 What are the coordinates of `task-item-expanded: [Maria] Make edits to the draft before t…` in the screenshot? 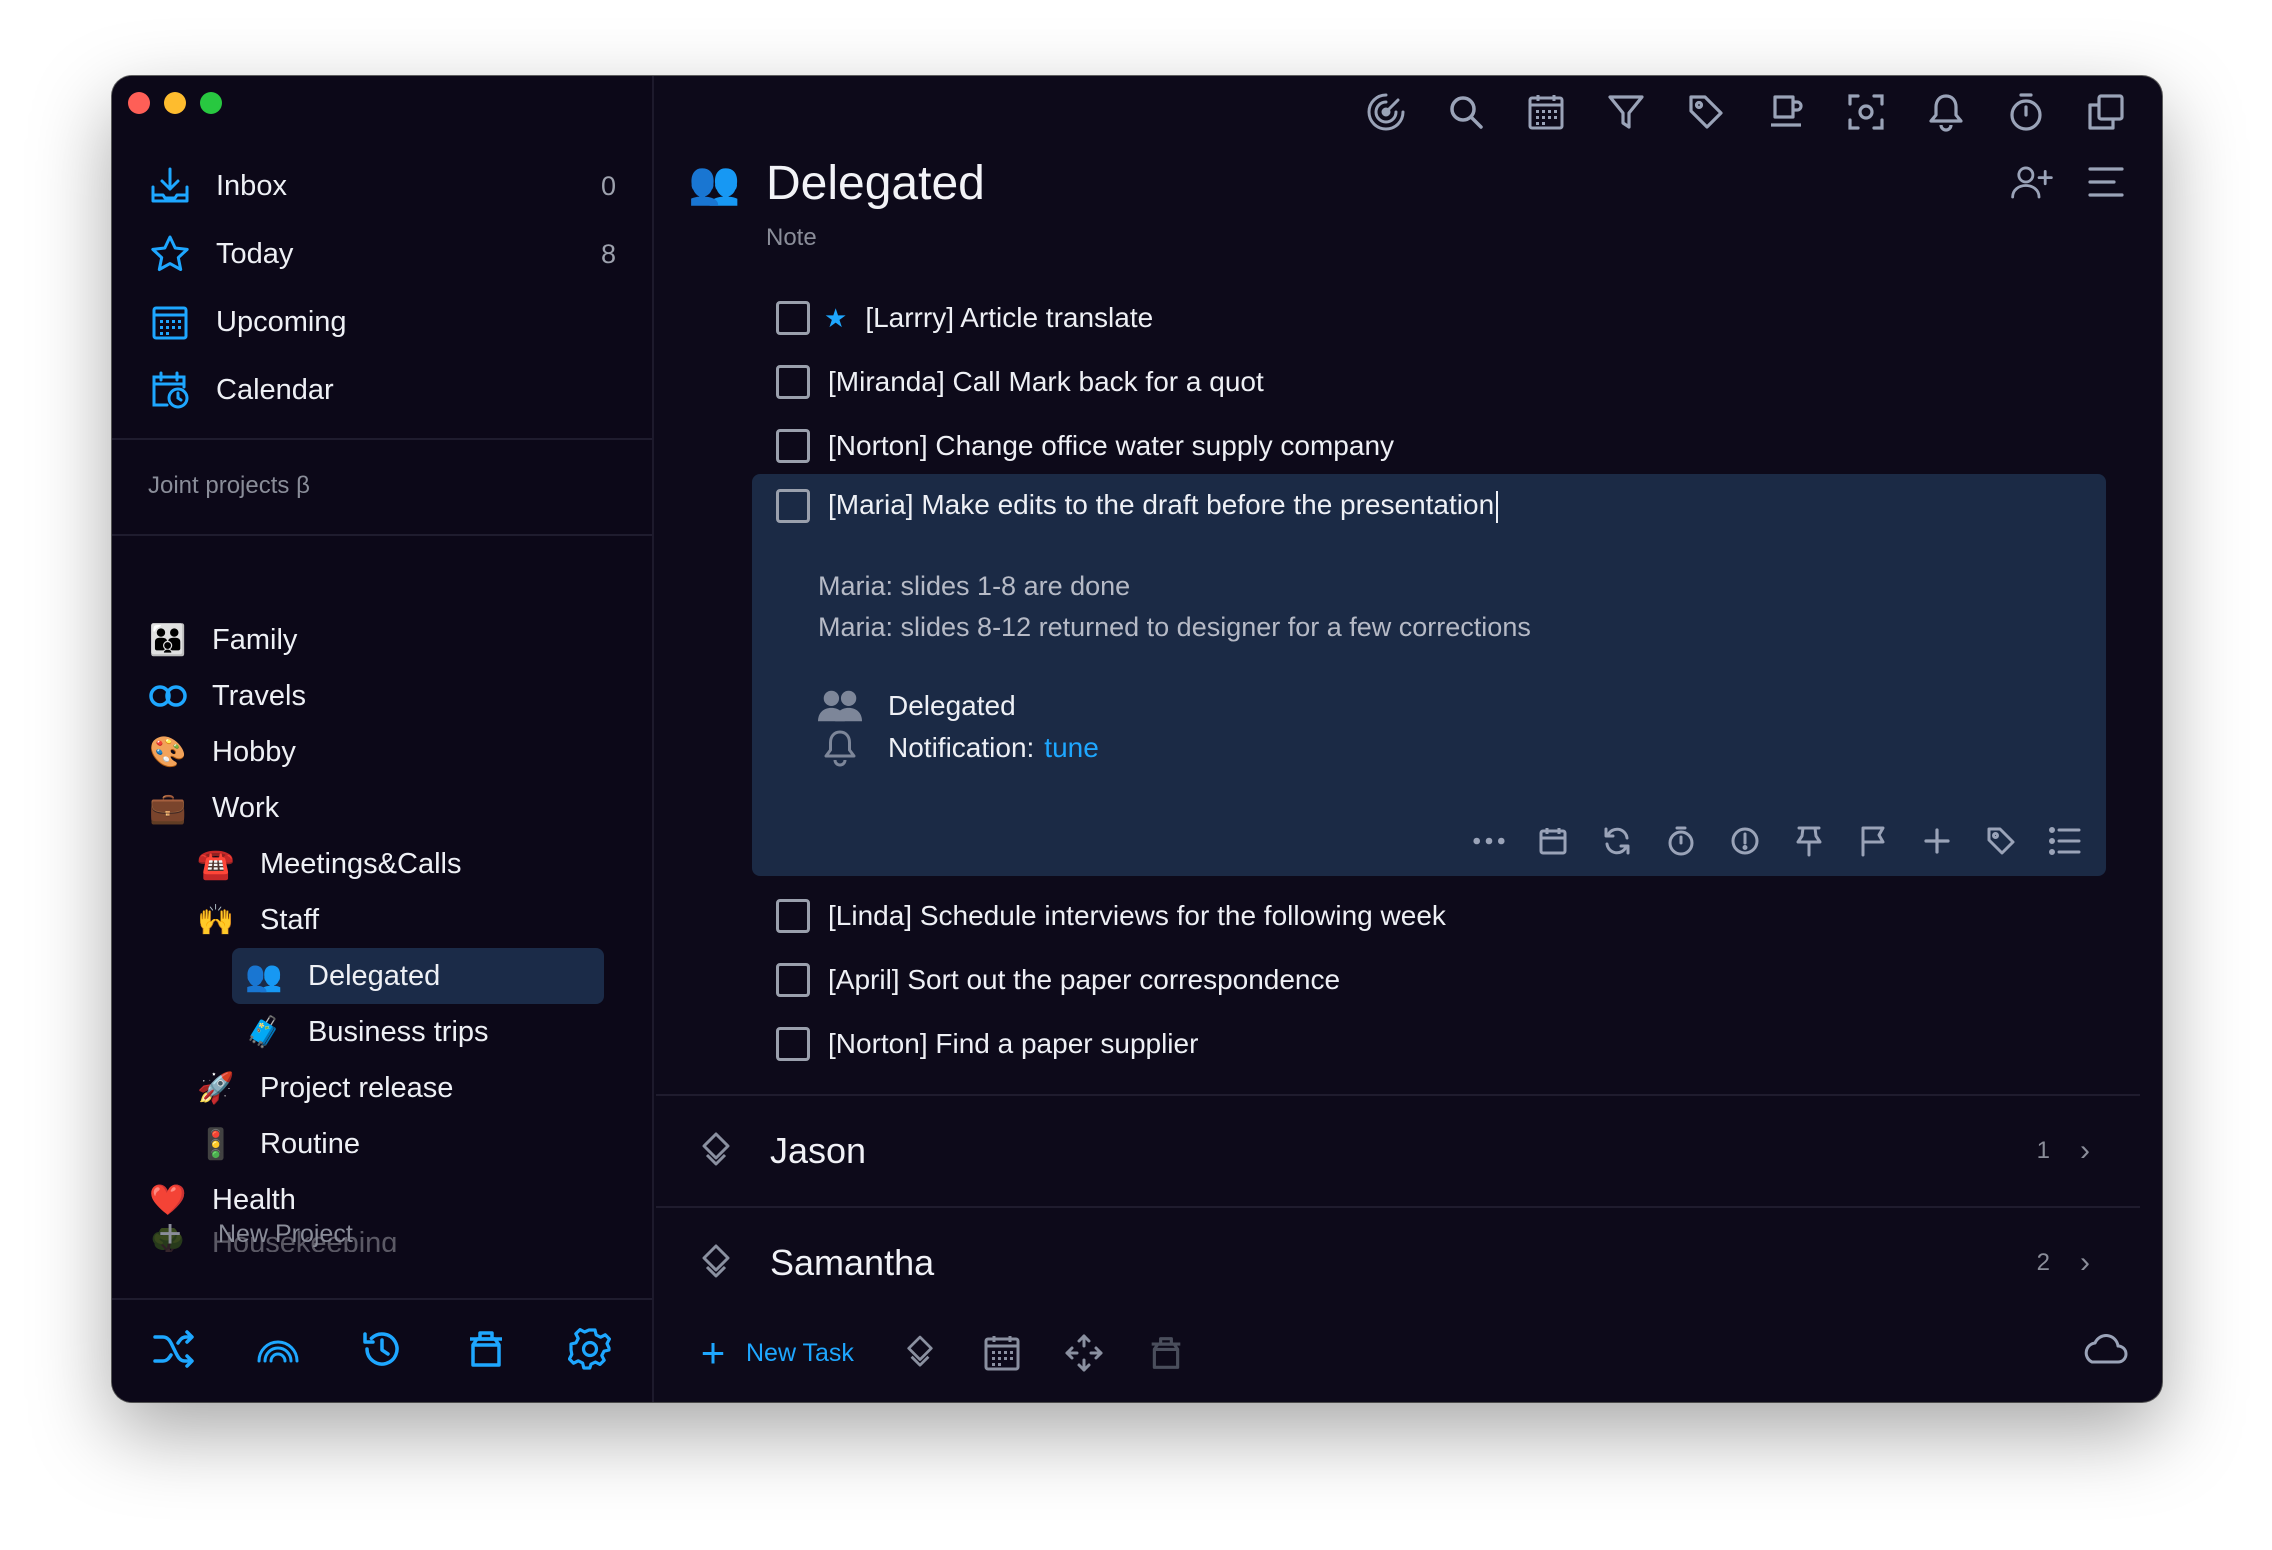 It's located at (1429, 506).